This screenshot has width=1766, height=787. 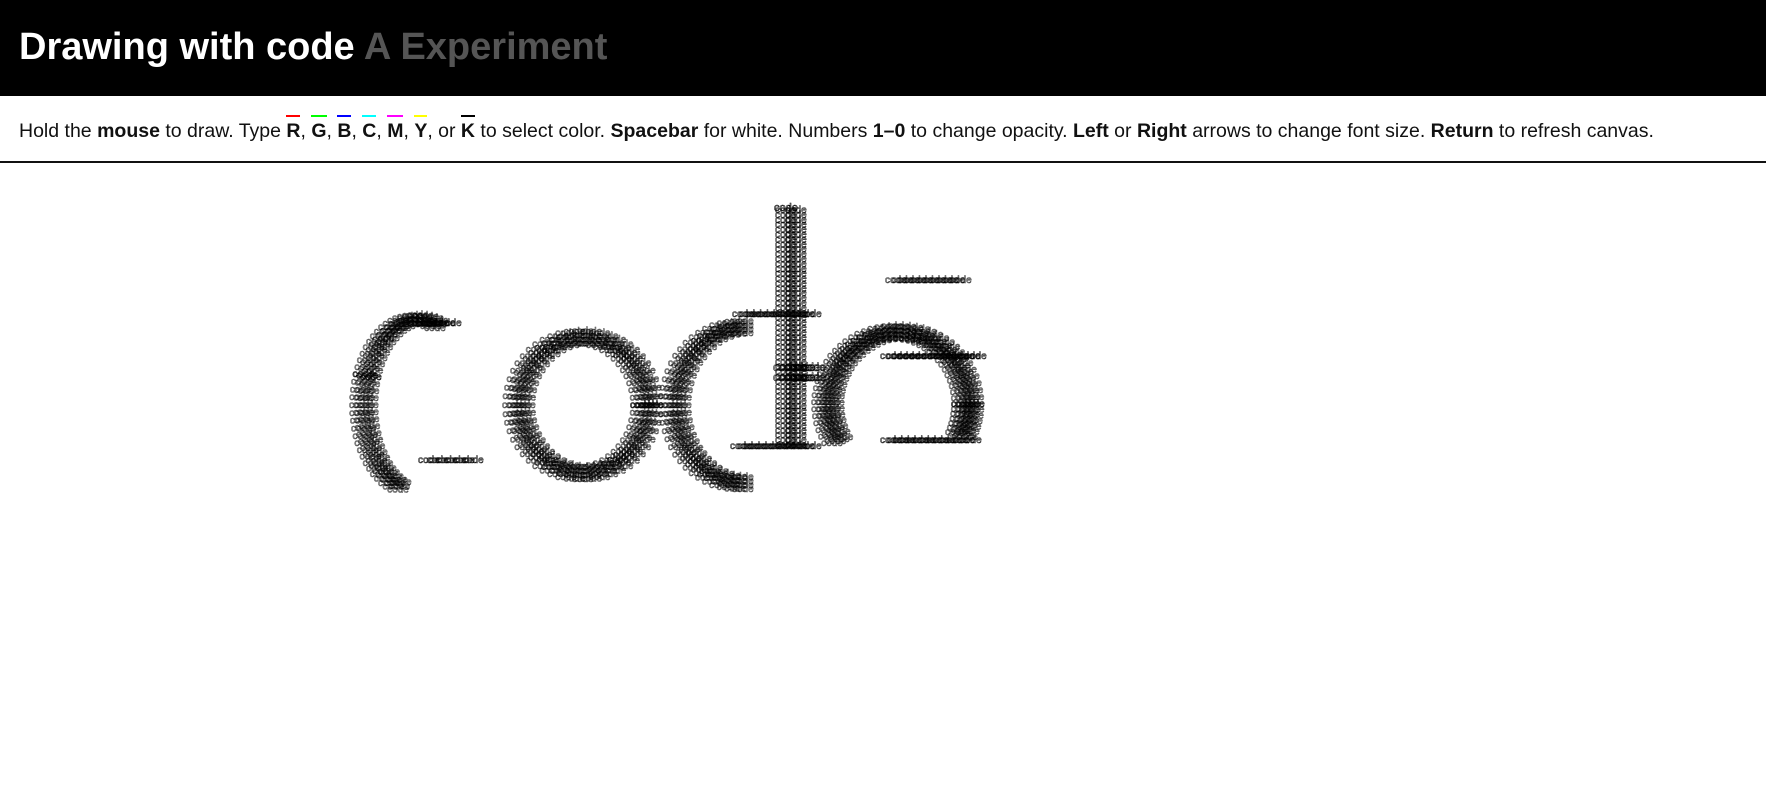 What do you see at coordinates (187, 47) in the screenshot?
I see `title-main: Drawing with code` at bounding box center [187, 47].